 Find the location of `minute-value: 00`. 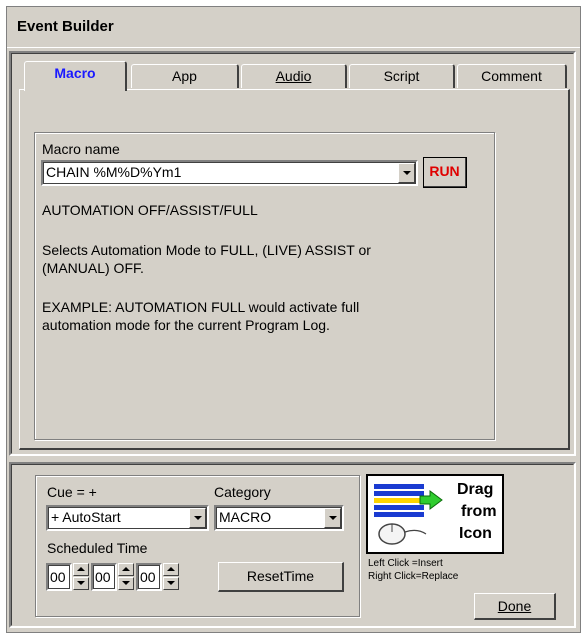

minute-value: 00 is located at coordinates (103, 577).